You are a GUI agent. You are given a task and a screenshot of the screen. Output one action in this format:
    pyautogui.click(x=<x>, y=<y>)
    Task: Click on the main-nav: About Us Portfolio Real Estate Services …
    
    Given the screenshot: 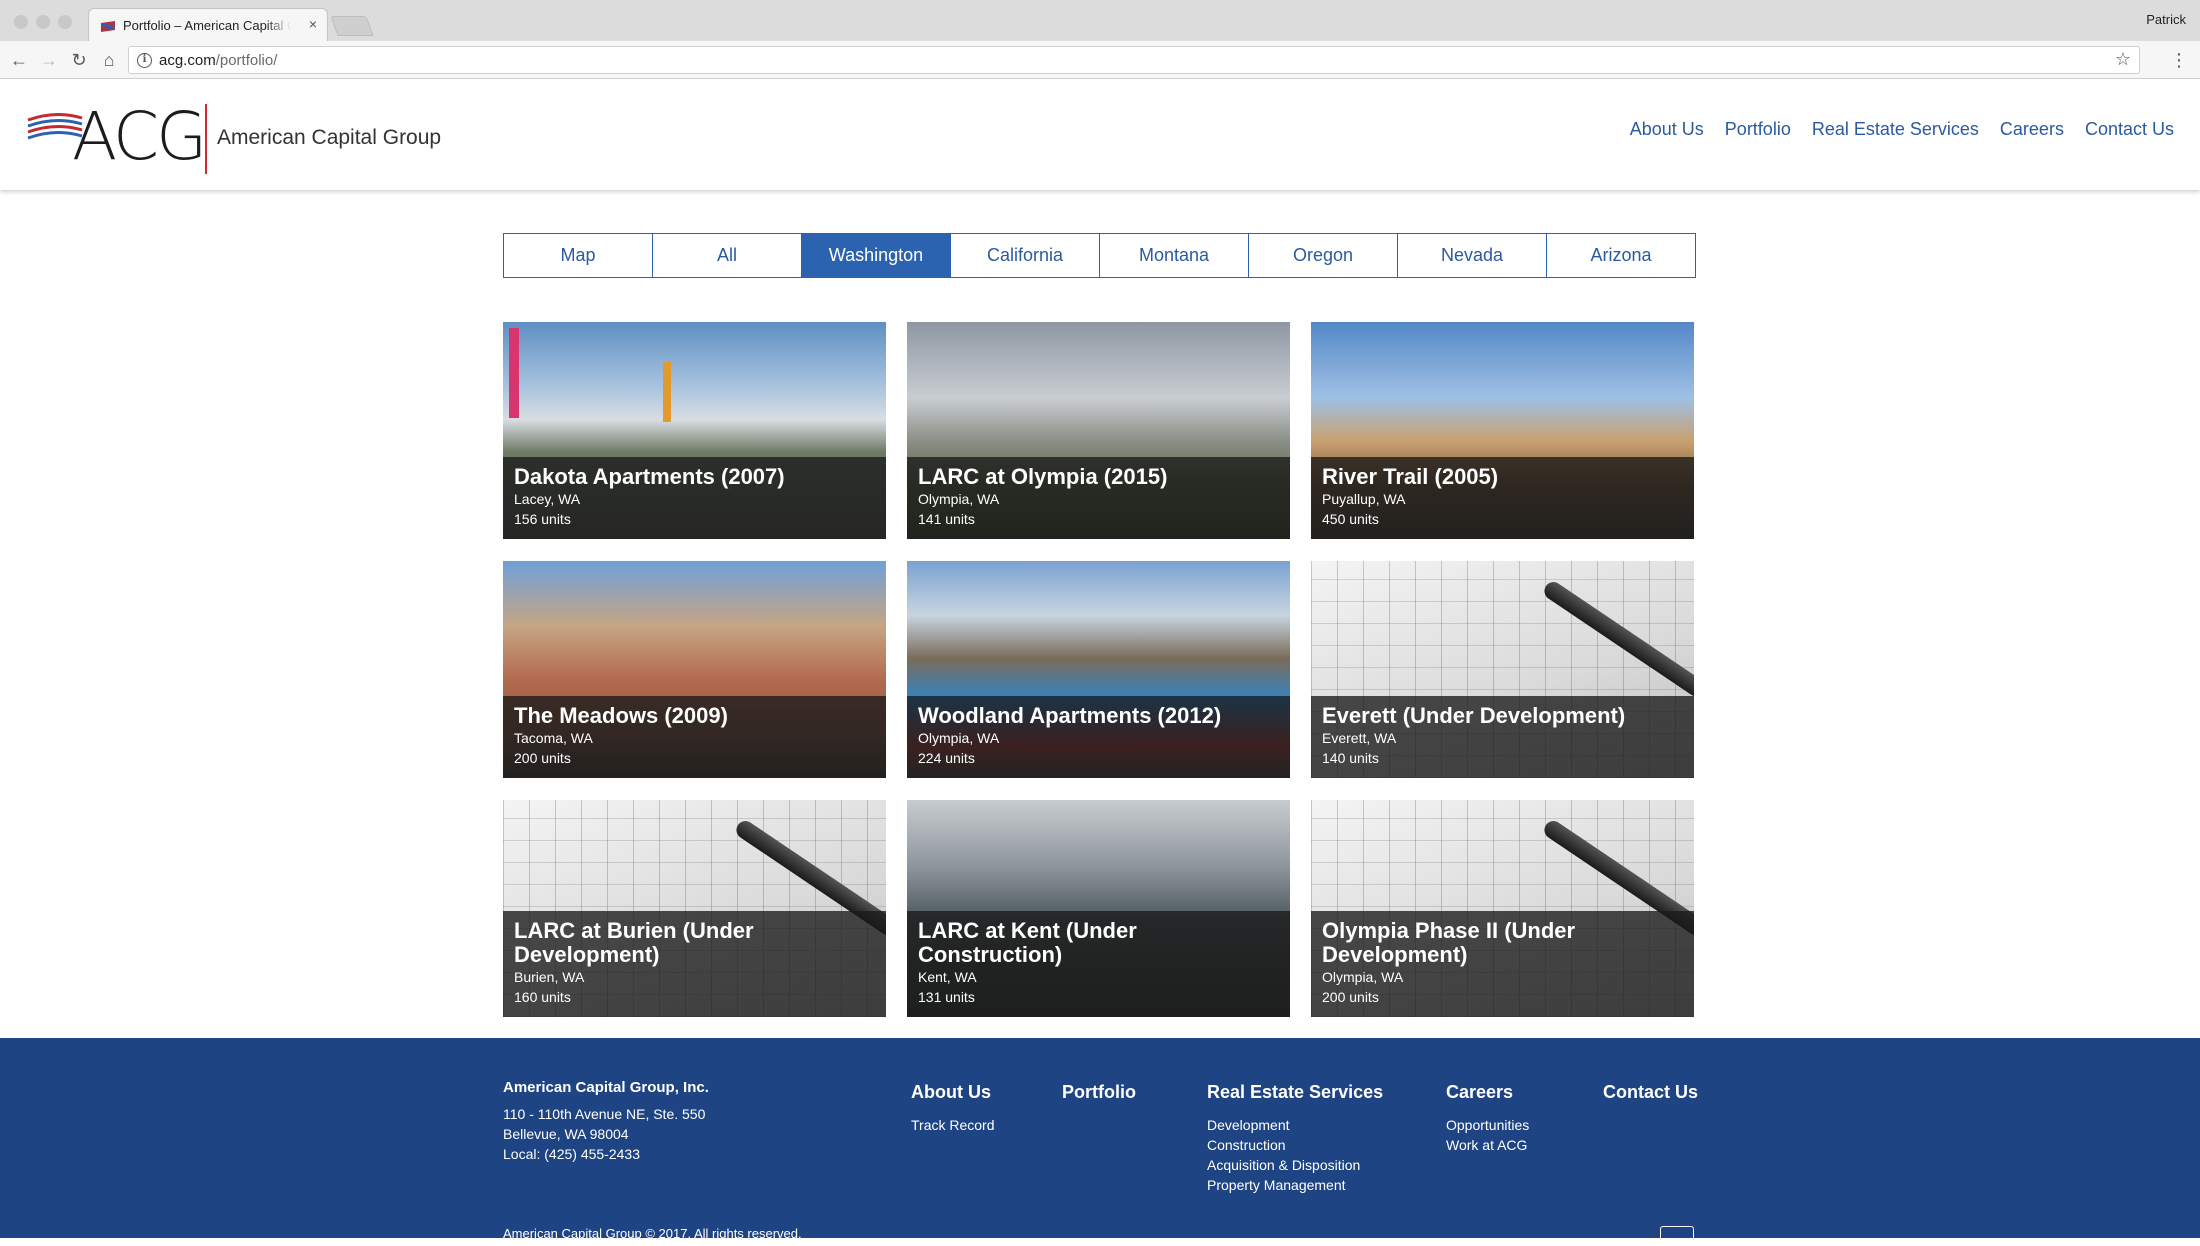 What is the action you would take?
    pyautogui.click(x=1902, y=129)
    